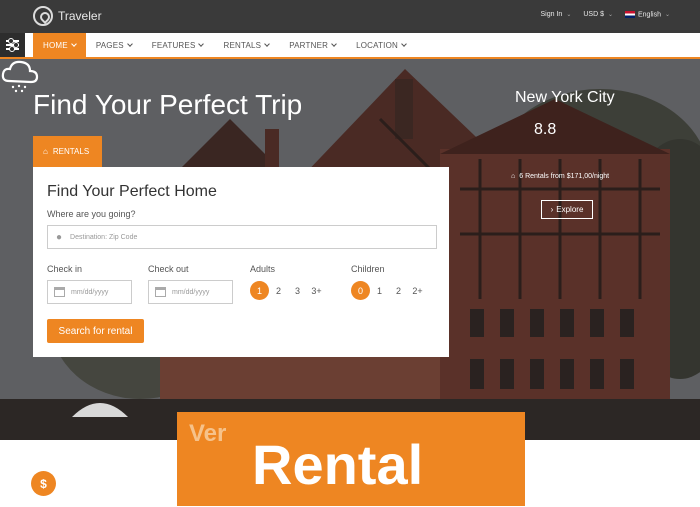 The width and height of the screenshot is (700, 507). I want to click on currency-label: USD $, so click(593, 15).